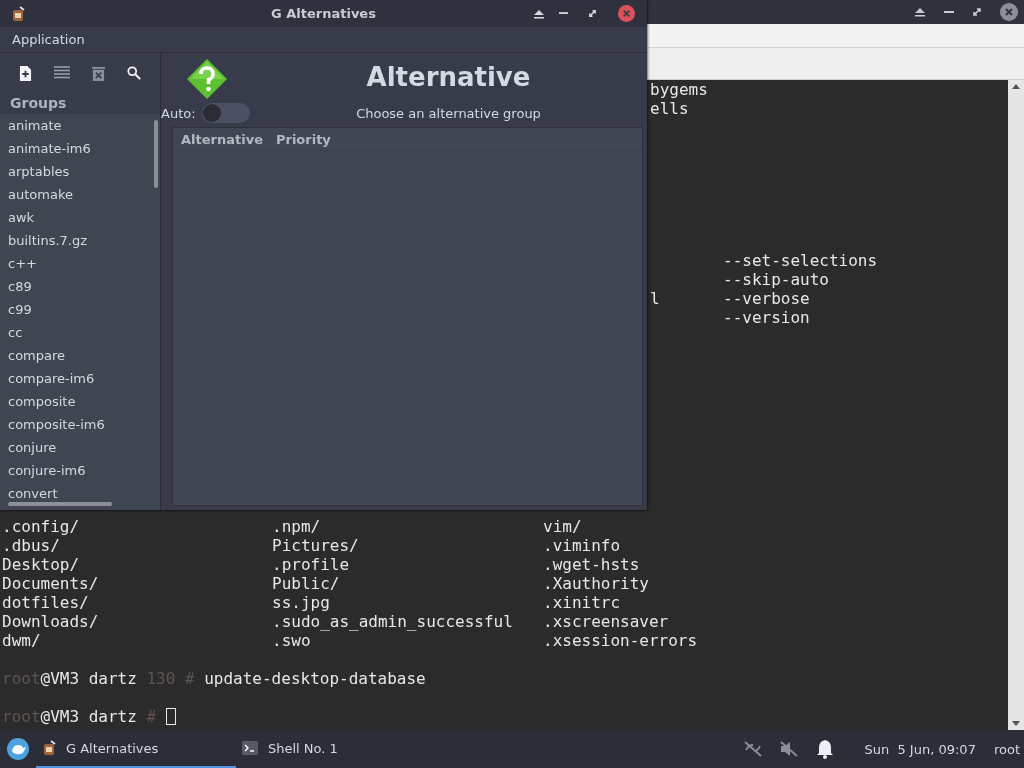  What do you see at coordinates (655, 298) in the screenshot?
I see `terminal-text: l` at bounding box center [655, 298].